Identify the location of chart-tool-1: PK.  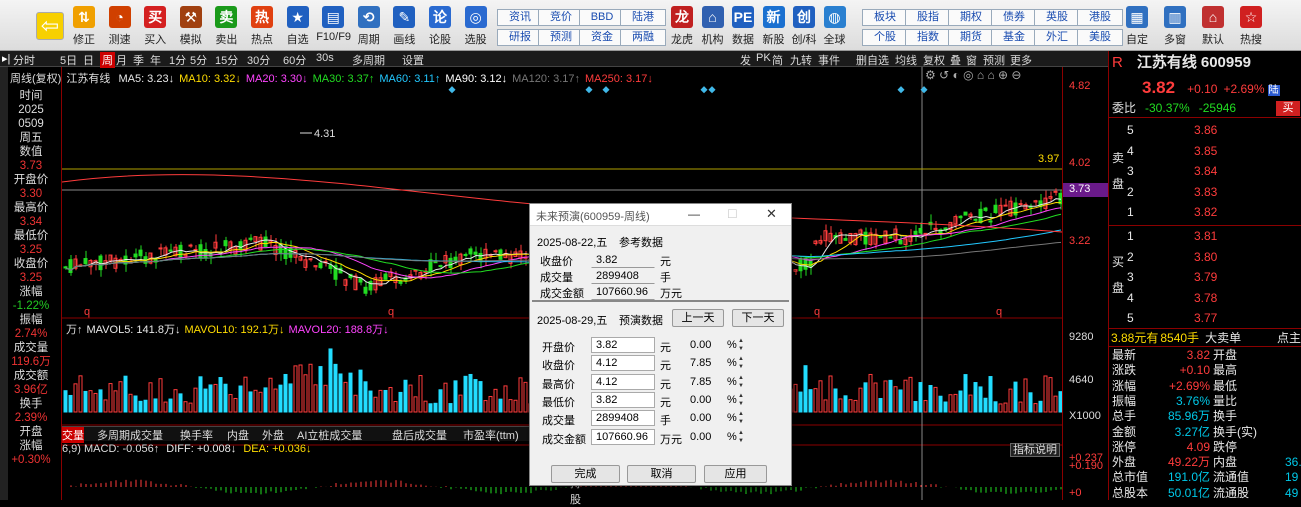
(763, 58).